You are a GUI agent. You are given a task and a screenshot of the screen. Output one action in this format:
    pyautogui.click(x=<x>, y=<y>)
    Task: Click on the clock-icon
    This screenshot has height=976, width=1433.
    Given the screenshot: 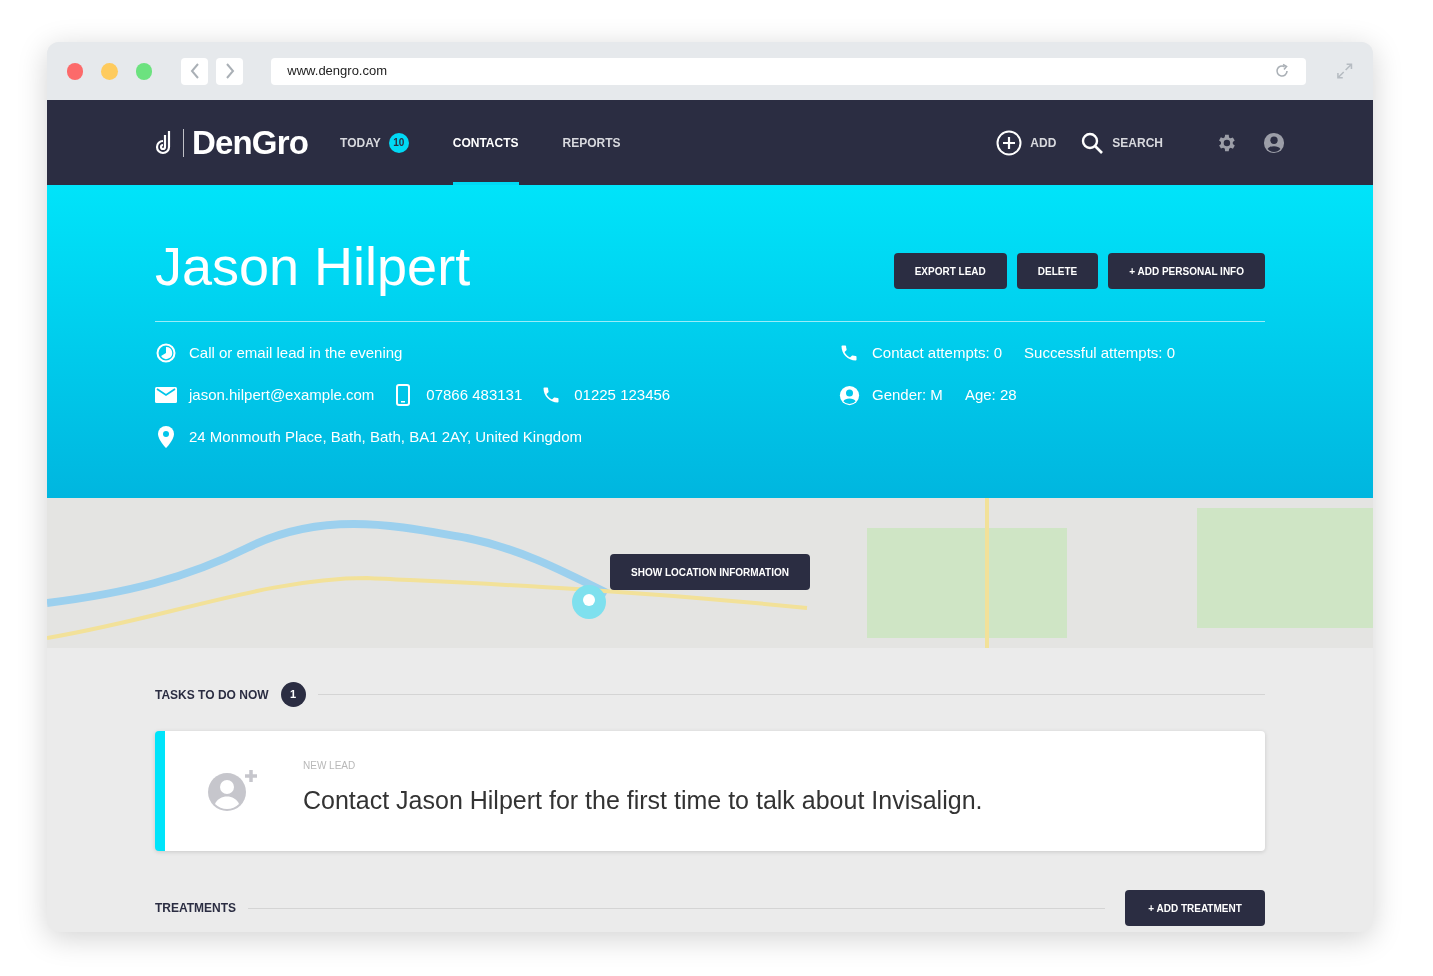 What is the action you would take?
    pyautogui.click(x=166, y=353)
    